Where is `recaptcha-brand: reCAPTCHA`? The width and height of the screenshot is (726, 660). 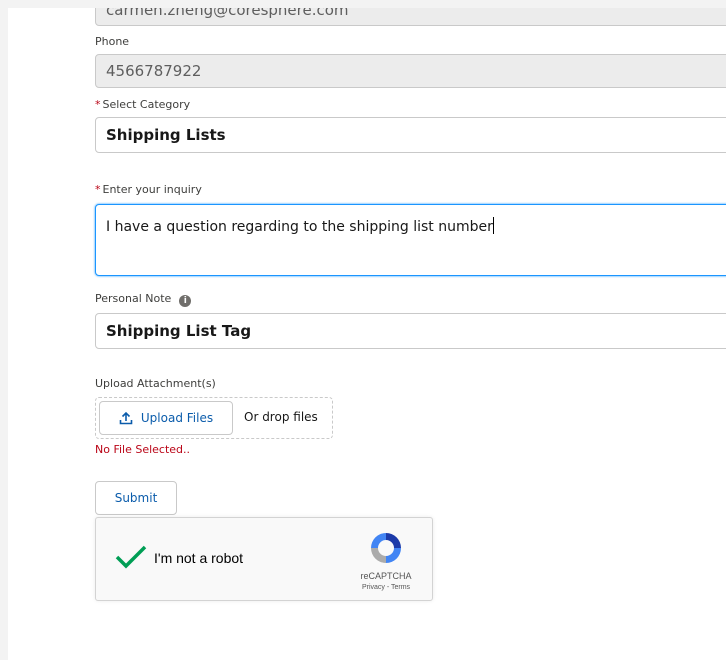 recaptcha-brand: reCAPTCHA is located at coordinates (386, 576).